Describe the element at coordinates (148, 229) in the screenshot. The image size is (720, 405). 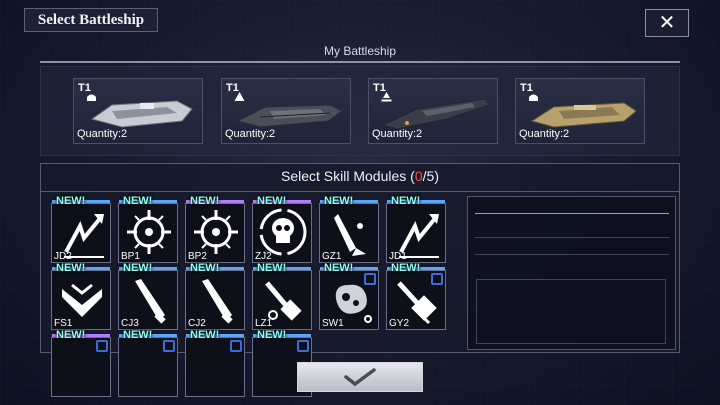
I see `skill-module: NEW! BP1` at that location.